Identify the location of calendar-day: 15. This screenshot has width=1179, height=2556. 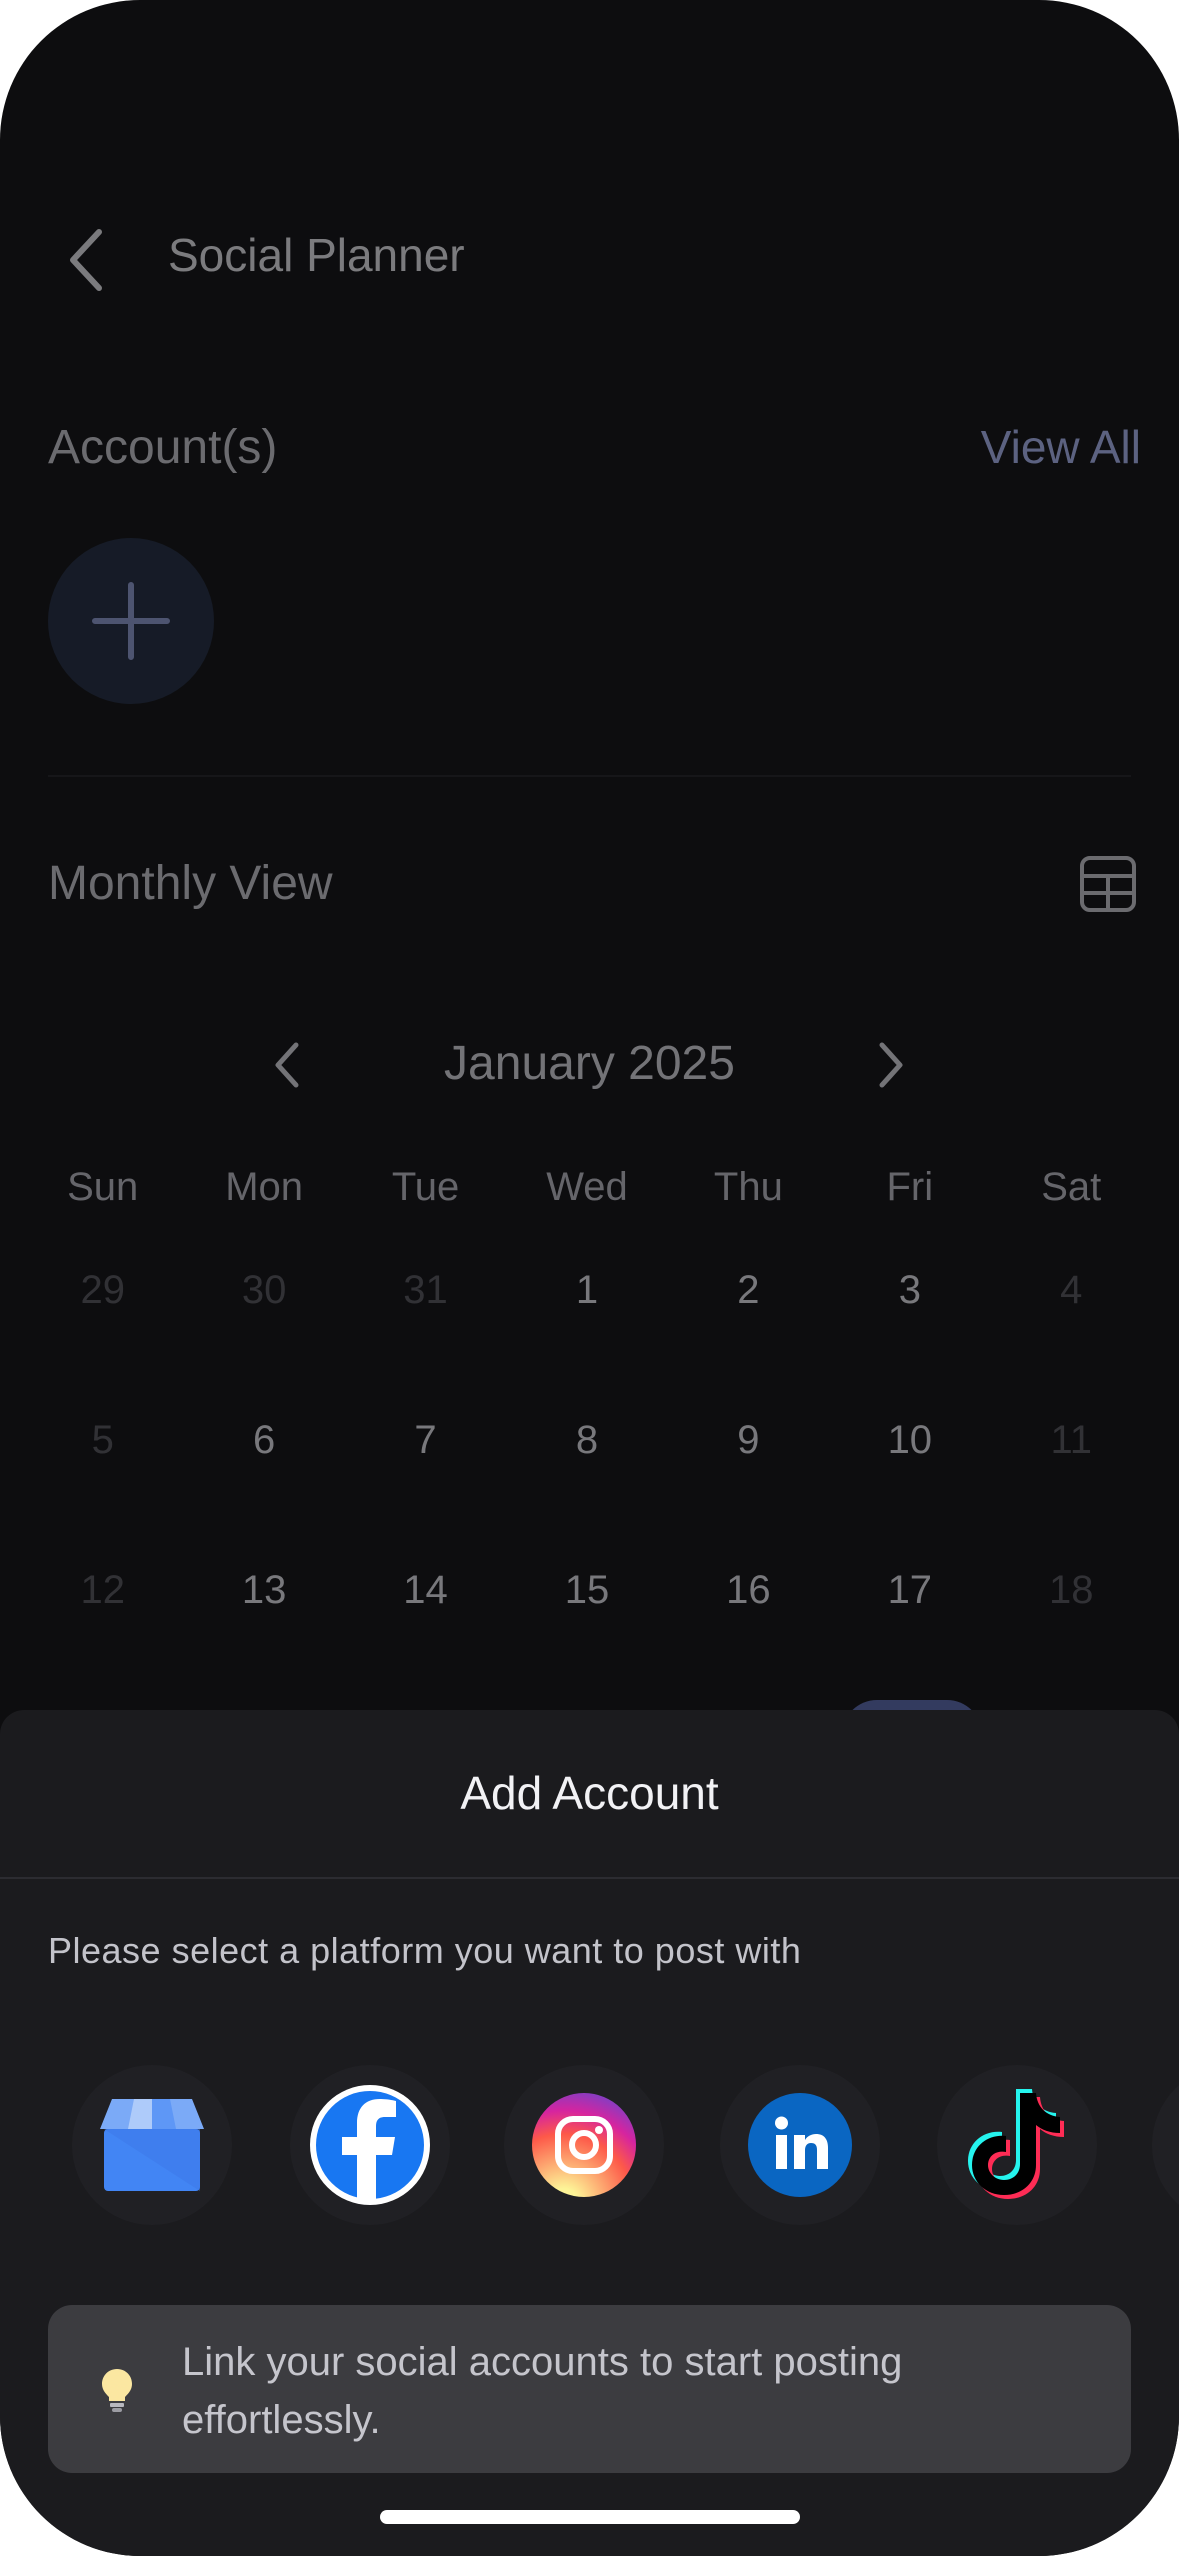
(586, 1590).